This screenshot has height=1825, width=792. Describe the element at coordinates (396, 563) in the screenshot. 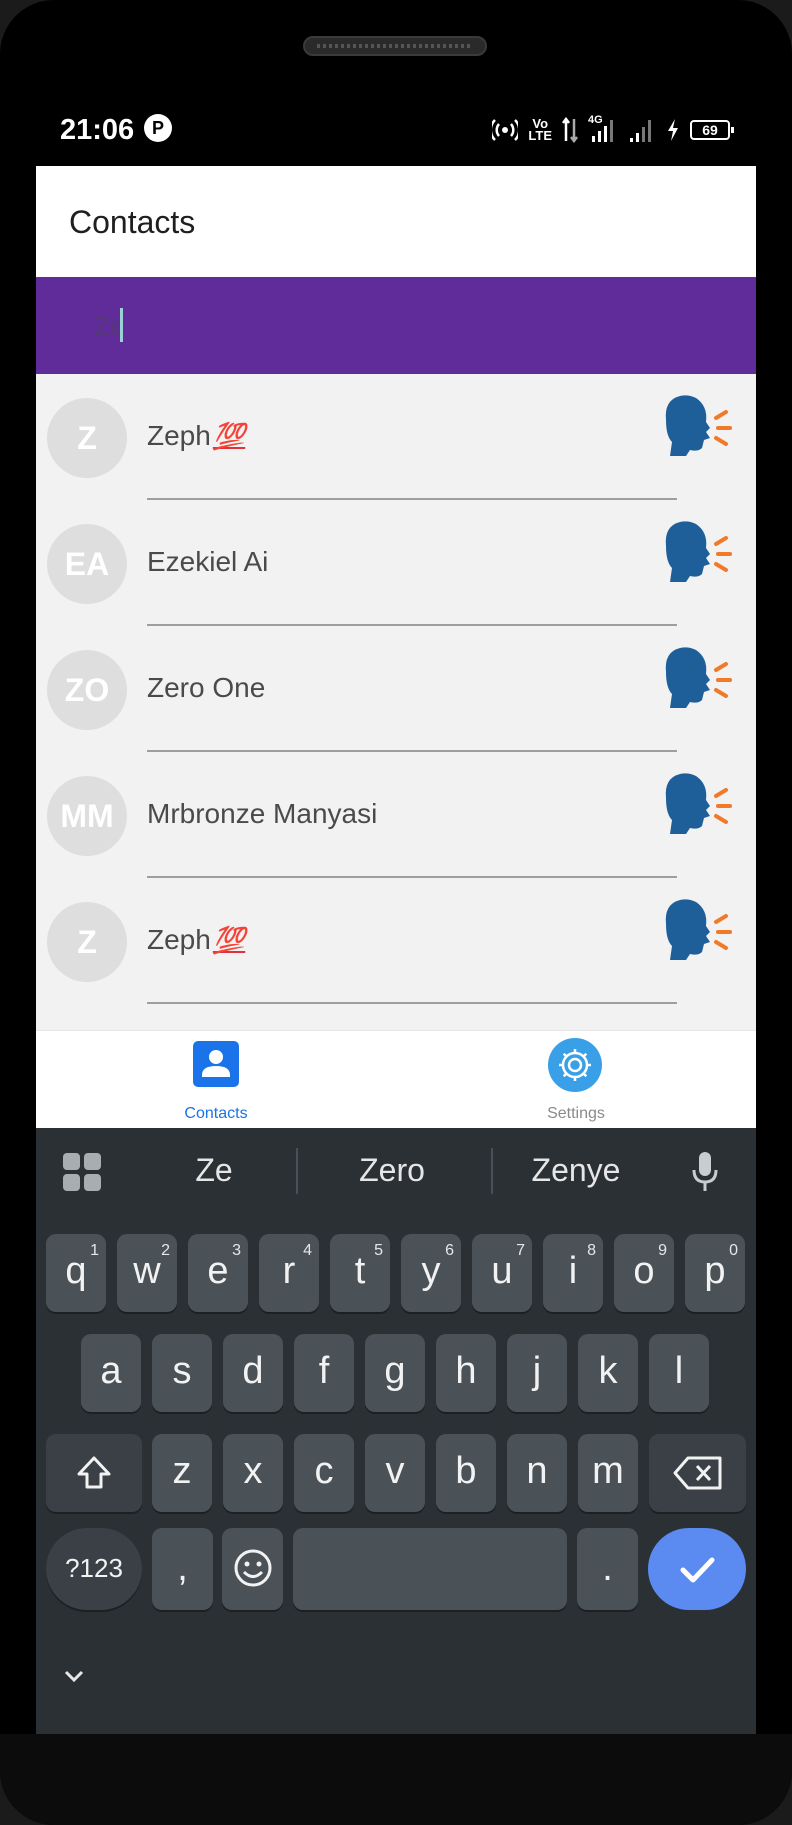

I see `contact-row: EA Ezekiel Ai` at that location.